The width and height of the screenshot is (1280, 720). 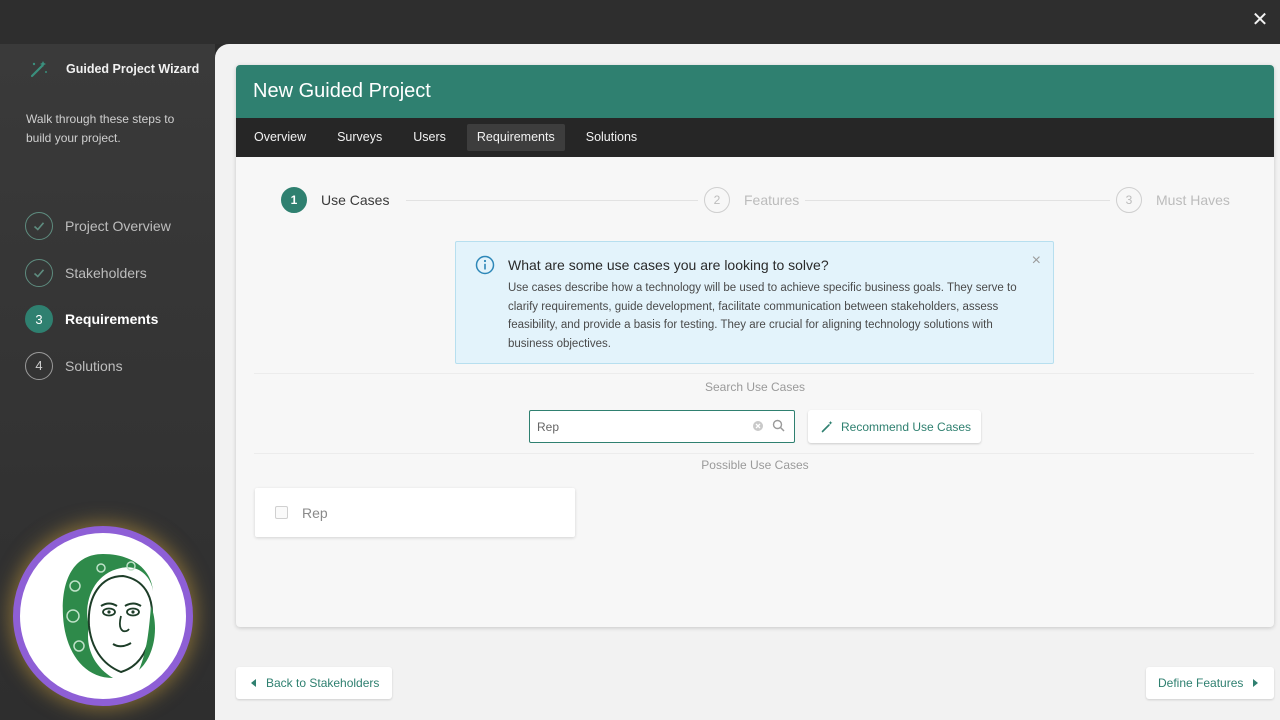 I want to click on progress-step-use-cases: 1 Use Cases, so click(x=338, y=200).